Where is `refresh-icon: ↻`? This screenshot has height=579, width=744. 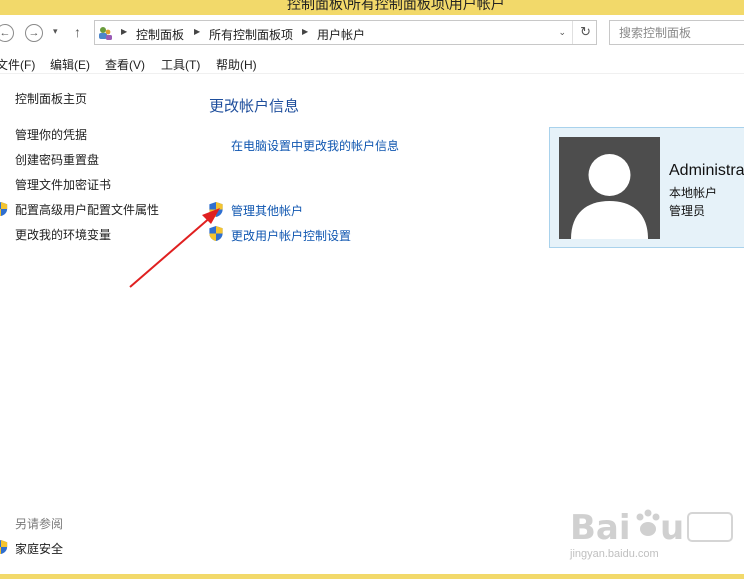 refresh-icon: ↻ is located at coordinates (585, 32).